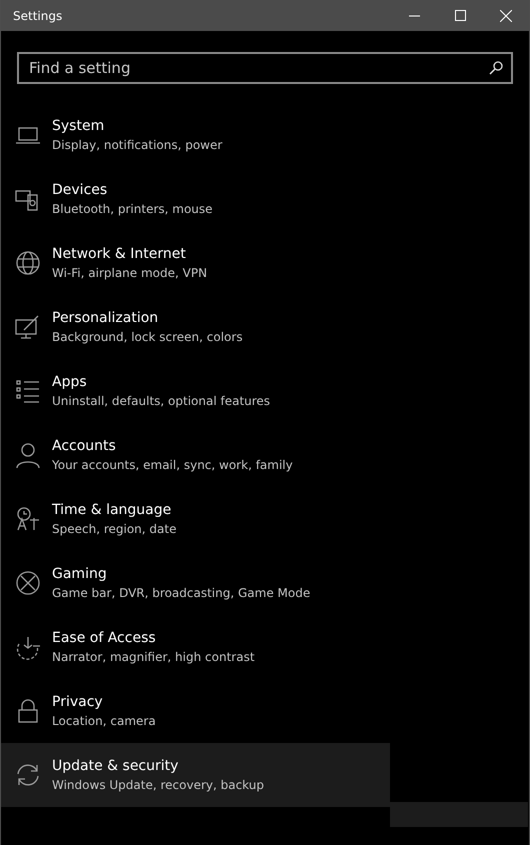  Describe the element at coordinates (80, 574) in the screenshot. I see `category-title: Gaming` at that location.